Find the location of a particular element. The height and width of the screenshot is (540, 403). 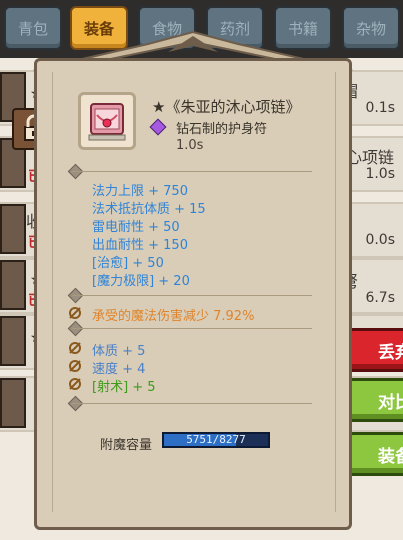

stat-special: 承受的魔法伤害减少 7.92% is located at coordinates (173, 316).